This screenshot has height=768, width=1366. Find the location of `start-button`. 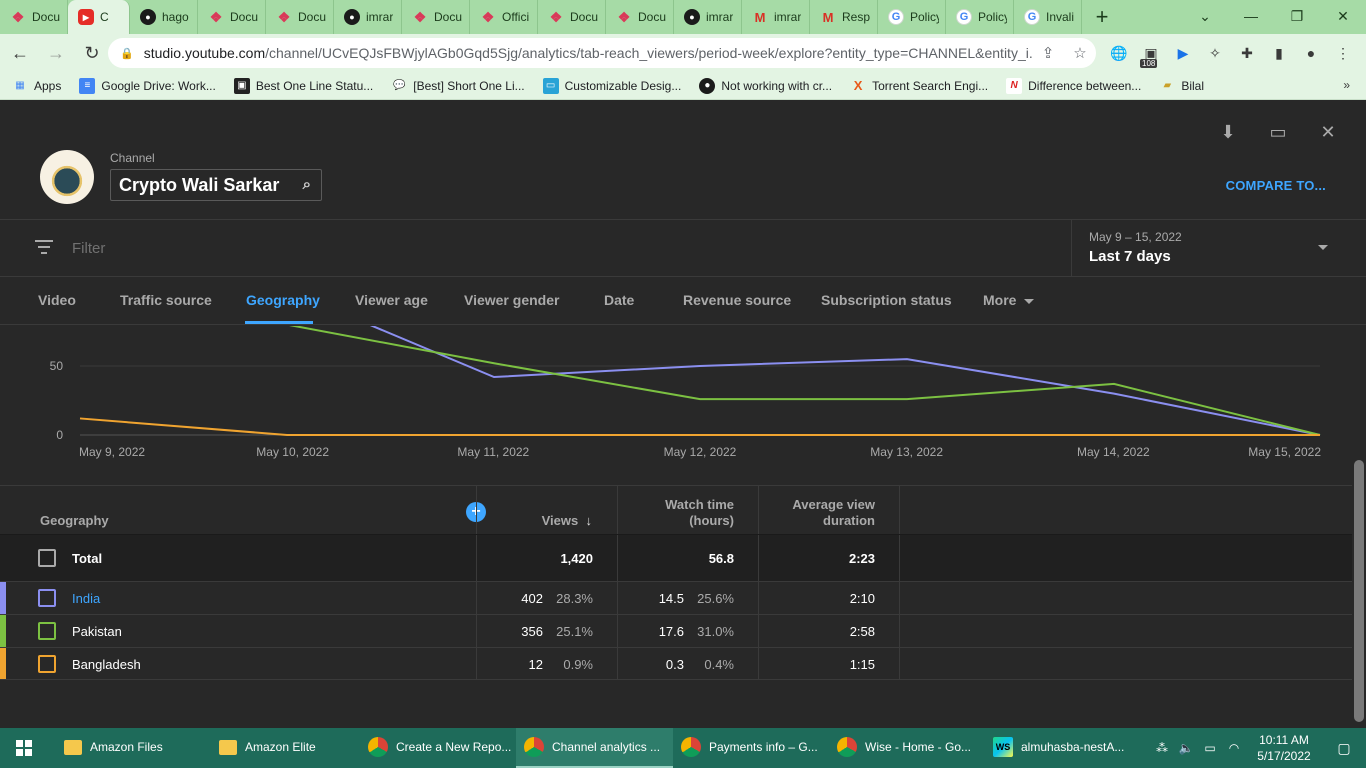

start-button is located at coordinates (24, 748).